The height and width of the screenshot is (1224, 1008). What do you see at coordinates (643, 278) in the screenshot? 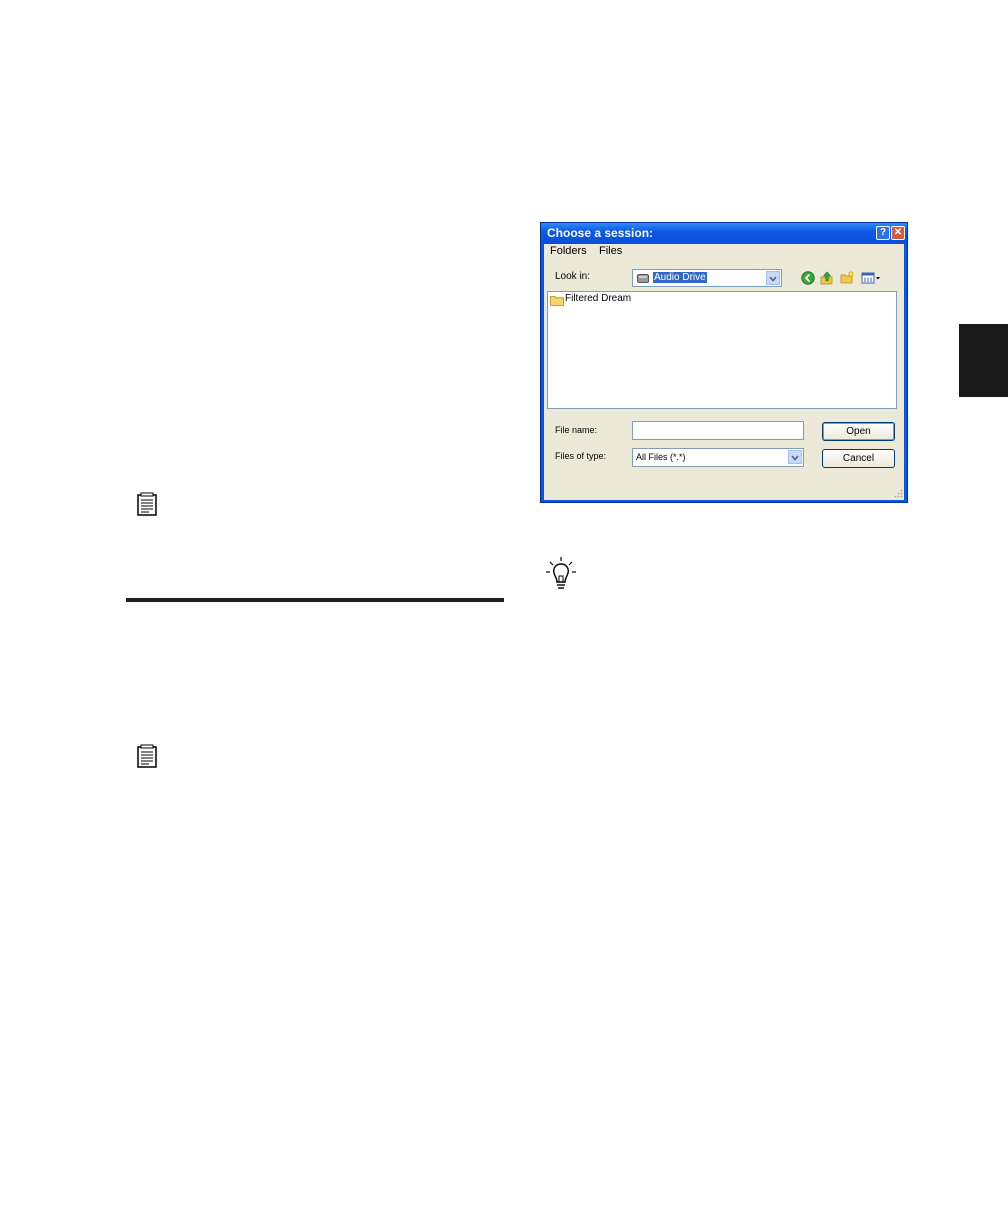
I see `drive-icon` at bounding box center [643, 278].